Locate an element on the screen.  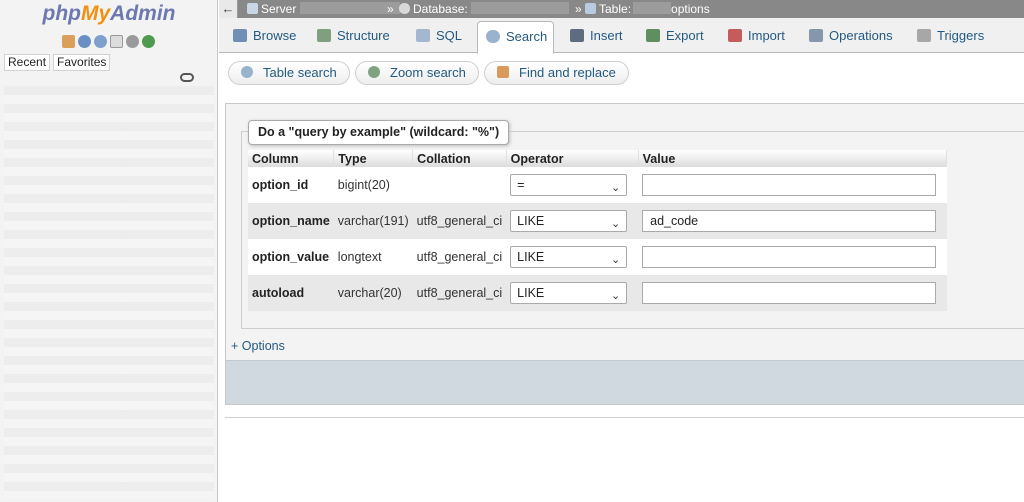
server-icon is located at coordinates (252, 8).